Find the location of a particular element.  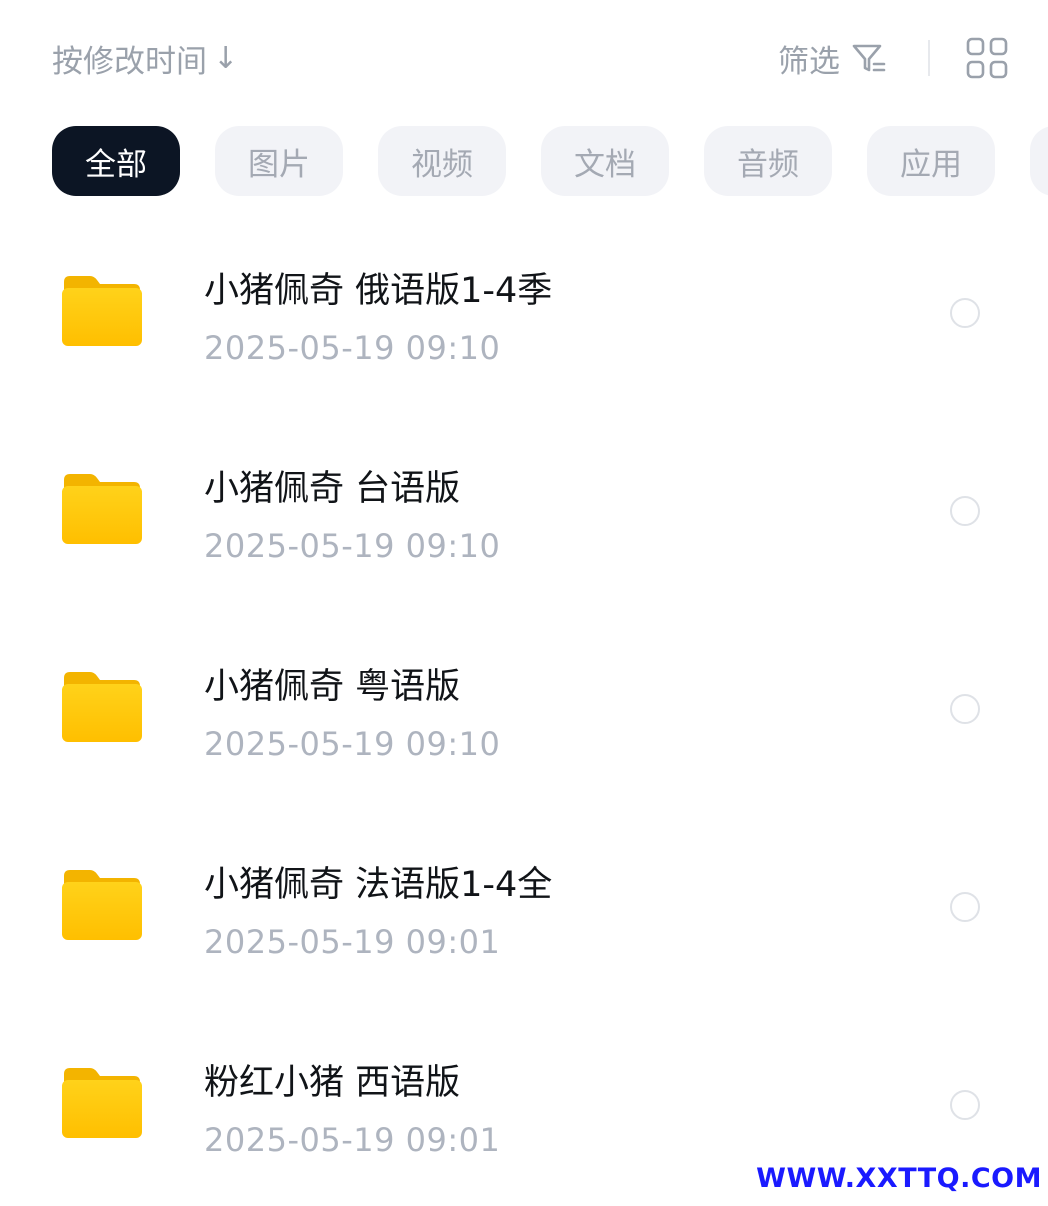

grid-view-icon is located at coordinates (987, 58).